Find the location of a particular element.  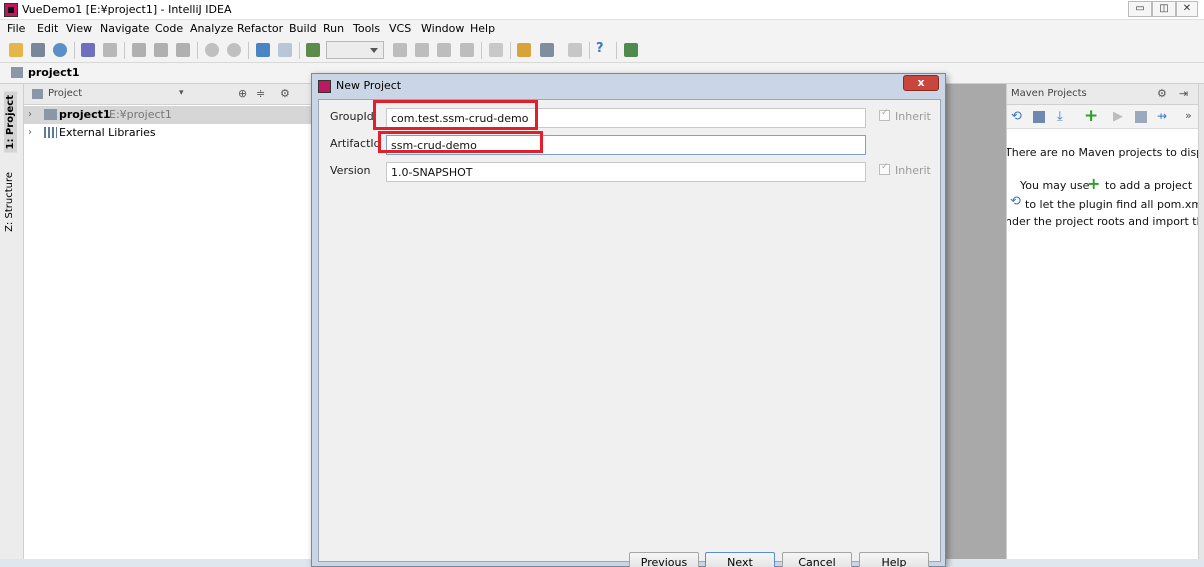

version-label: Version is located at coordinates (350, 170).